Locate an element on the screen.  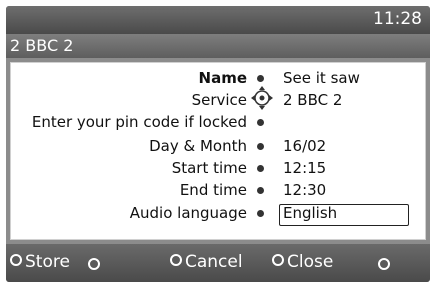
row-label: Start time is located at coordinates (209, 168).